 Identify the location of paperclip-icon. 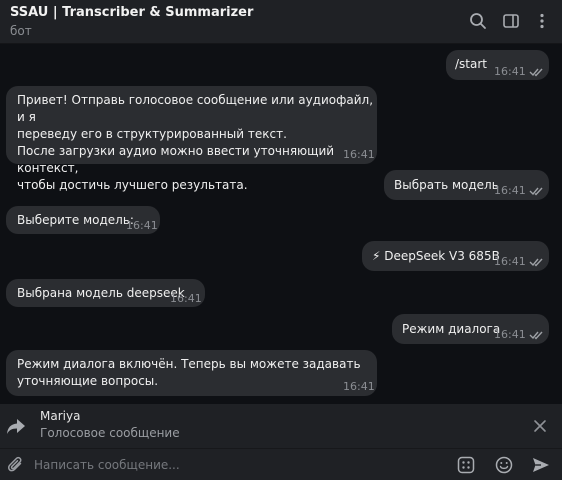
(16, 465).